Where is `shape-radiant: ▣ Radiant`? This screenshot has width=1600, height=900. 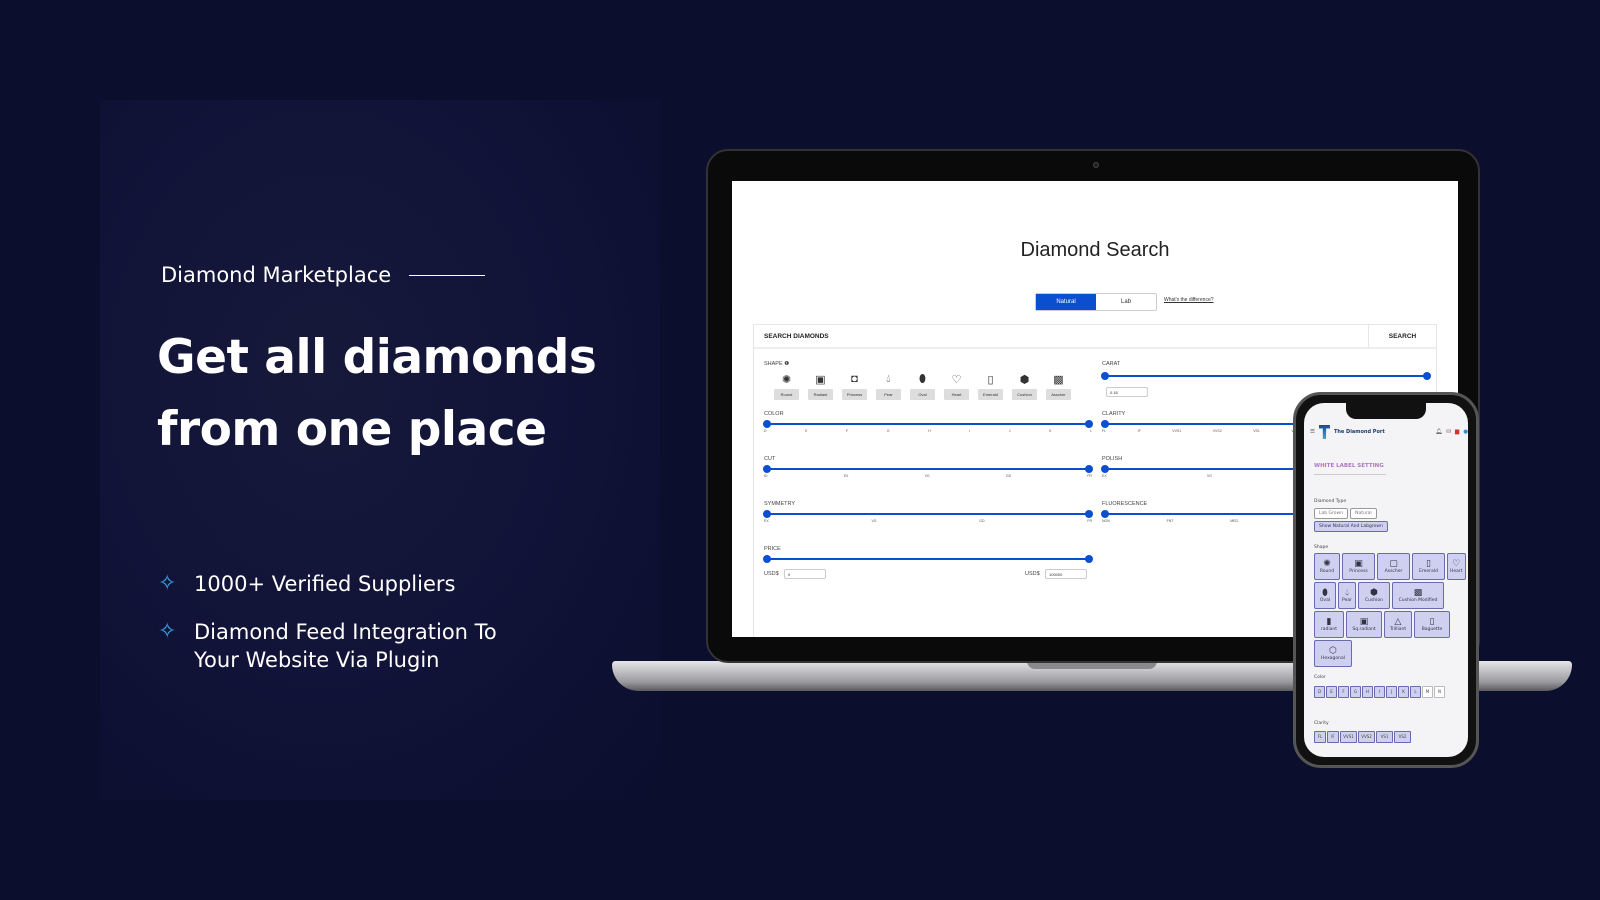
shape-radiant: ▣ Radiant is located at coordinates (820, 386).